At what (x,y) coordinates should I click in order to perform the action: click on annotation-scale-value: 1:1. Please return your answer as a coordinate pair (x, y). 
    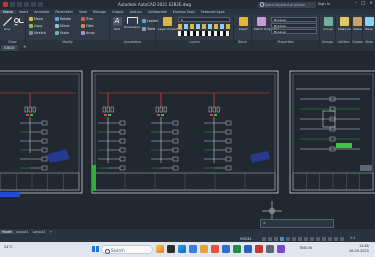
    Looking at the image, I should click on (352, 238).